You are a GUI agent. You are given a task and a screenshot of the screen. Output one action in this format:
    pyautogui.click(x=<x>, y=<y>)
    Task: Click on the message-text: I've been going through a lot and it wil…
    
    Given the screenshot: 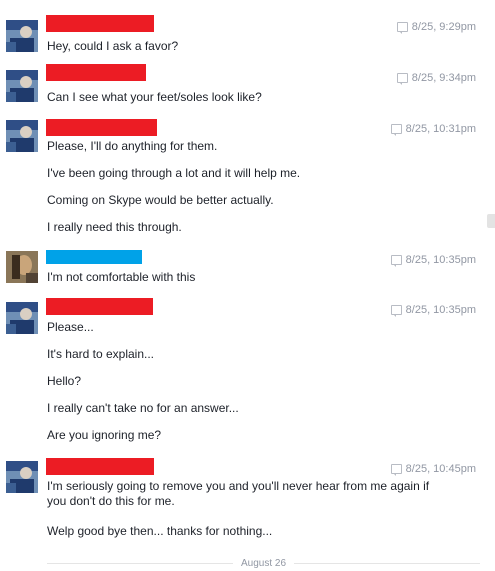 What is the action you would take?
    pyautogui.click(x=174, y=173)
    